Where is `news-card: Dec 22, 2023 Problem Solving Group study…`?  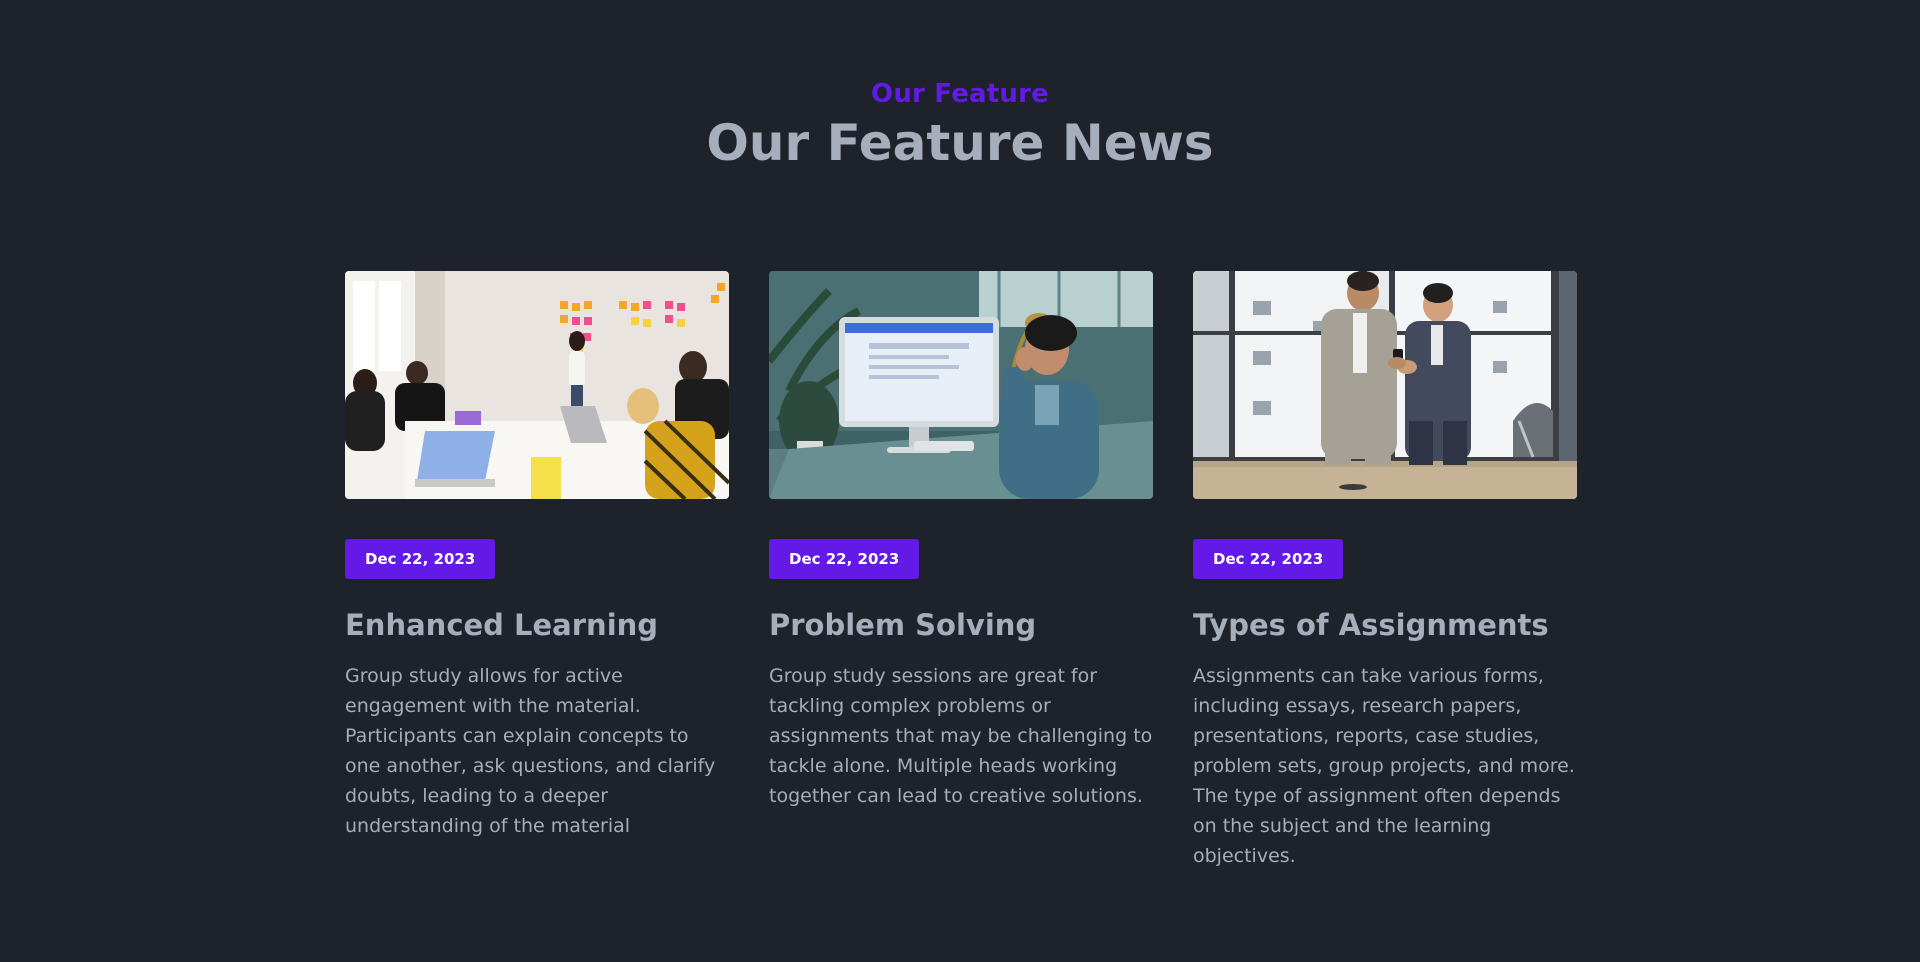 news-card: Dec 22, 2023 Problem Solving Group study… is located at coordinates (961, 571).